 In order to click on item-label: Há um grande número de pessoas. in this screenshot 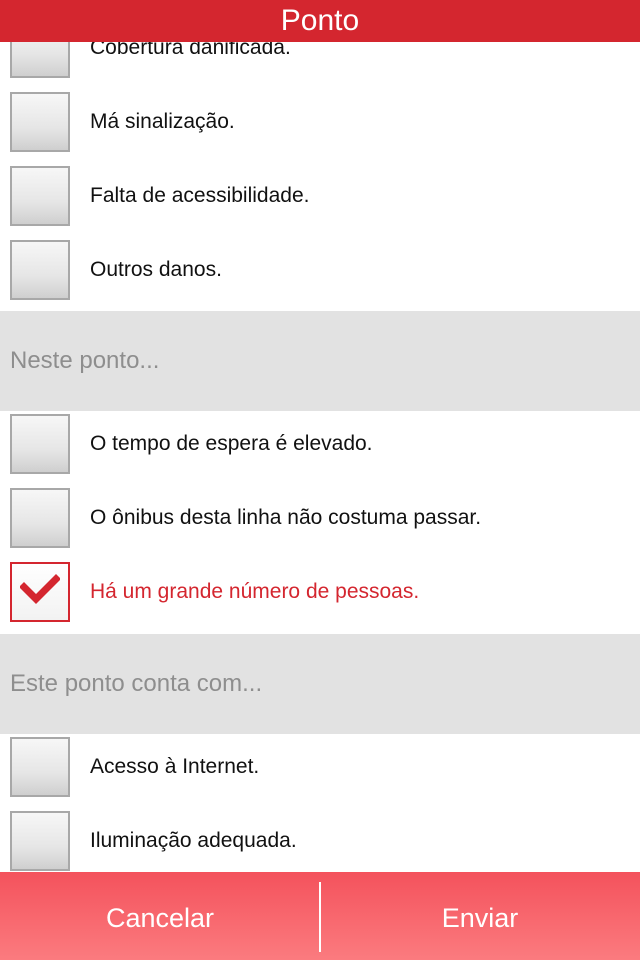, I will do `click(255, 591)`.